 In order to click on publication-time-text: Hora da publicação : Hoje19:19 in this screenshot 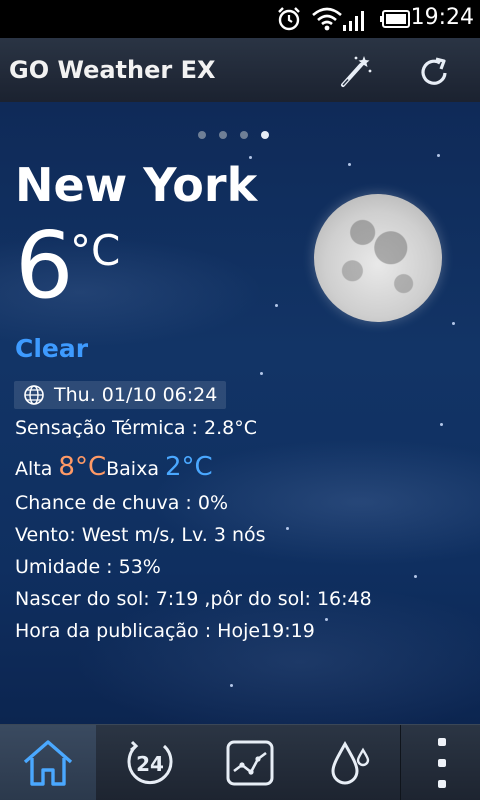, I will do `click(165, 631)`.